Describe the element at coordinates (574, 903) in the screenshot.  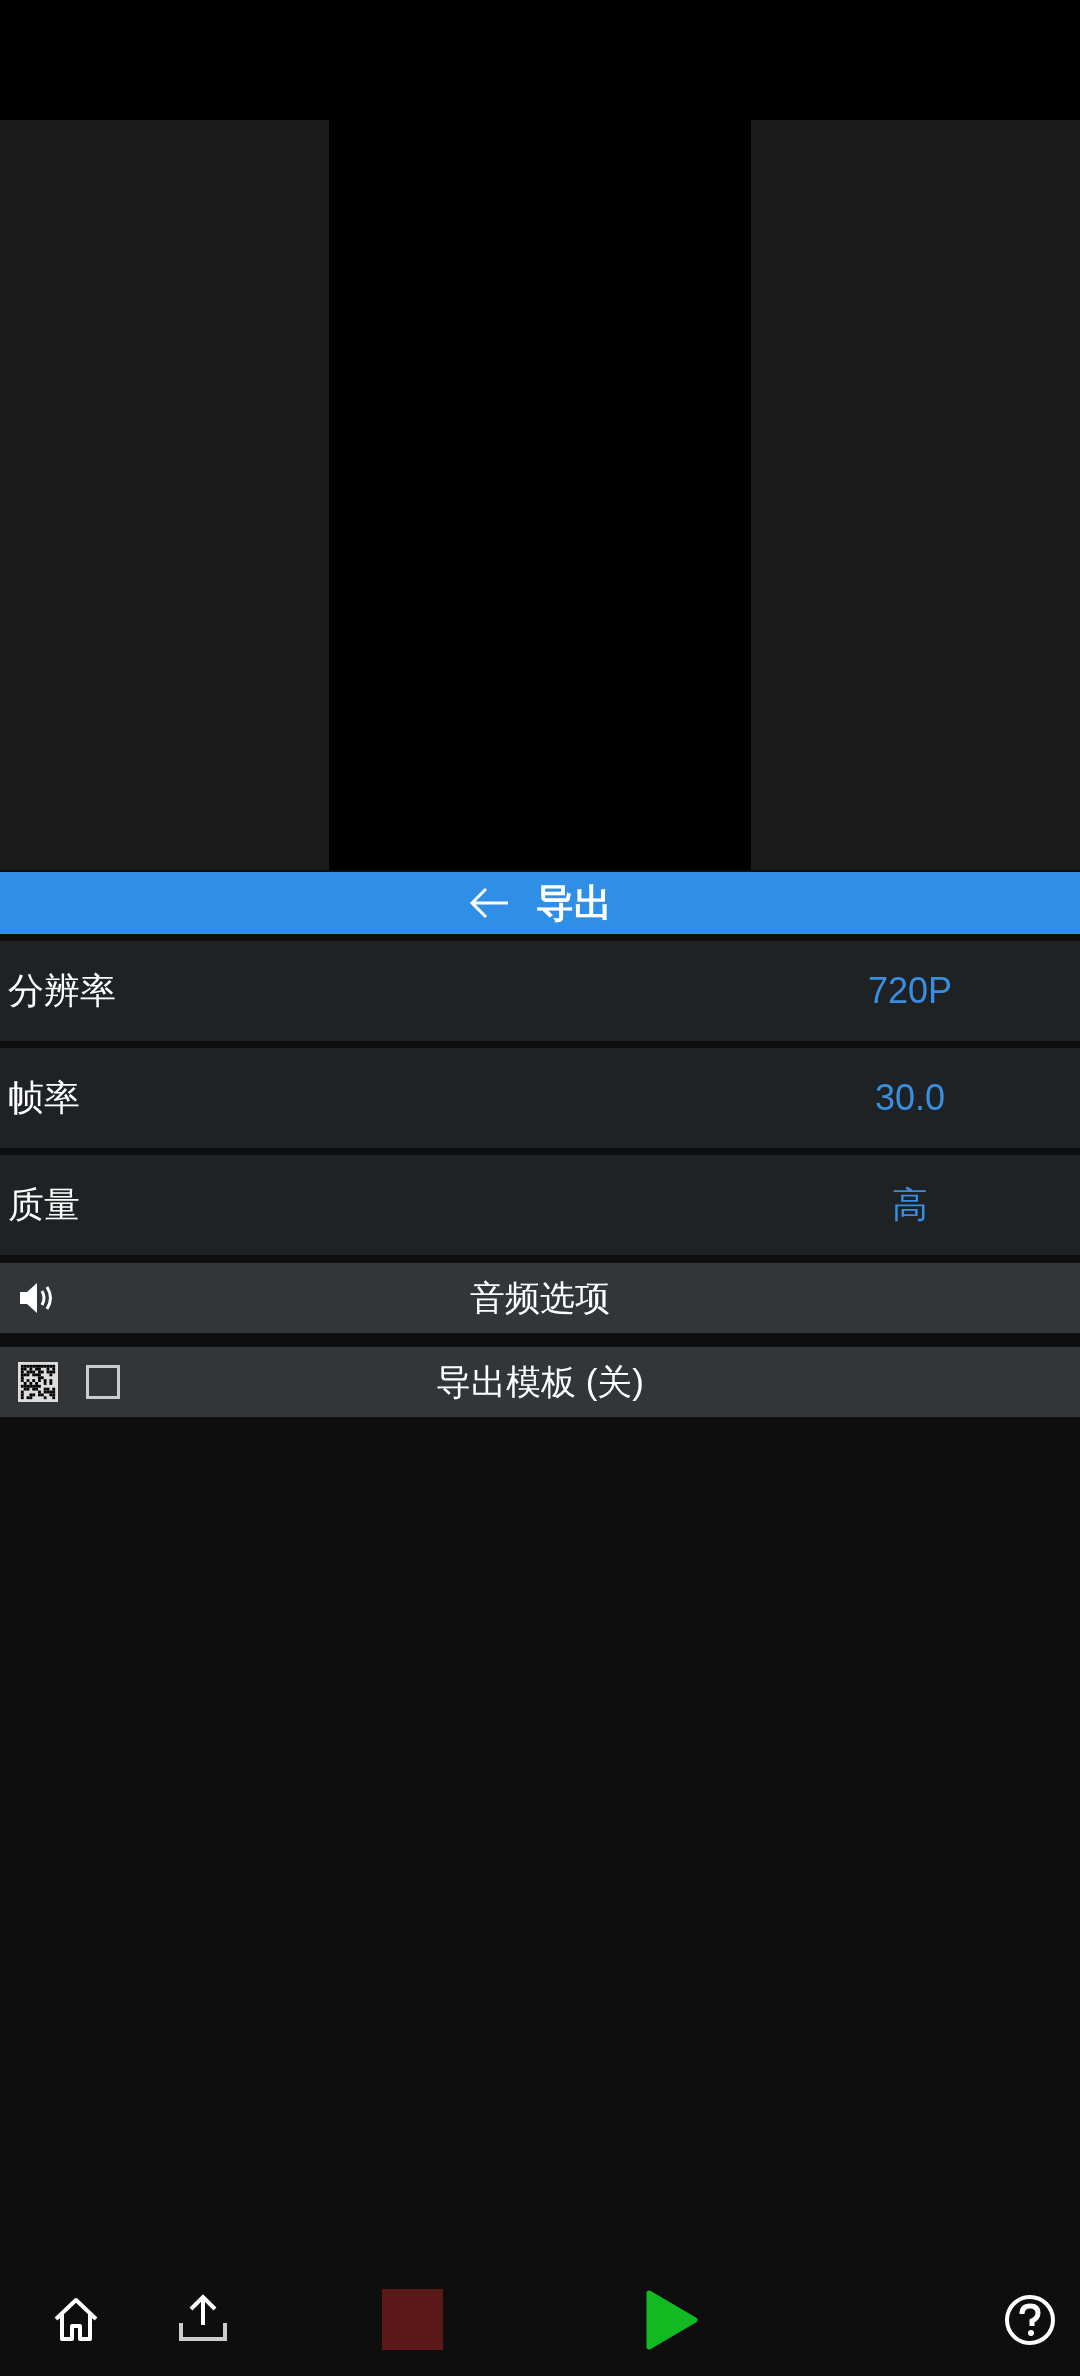
I see `header-title: 导出` at that location.